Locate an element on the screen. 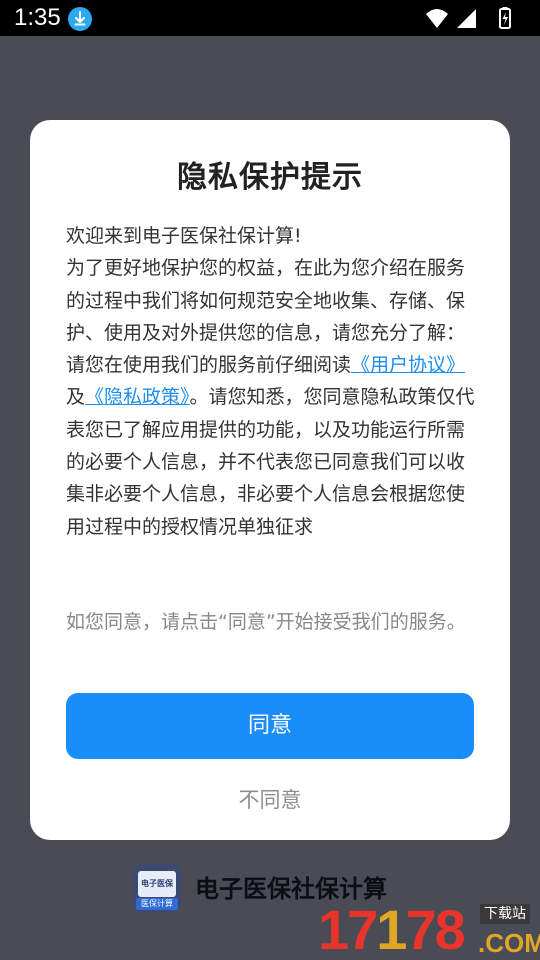 This screenshot has width=540, height=960. agree-hint-text: 如您同意，请点击“同意”开始接受我们的服务。 is located at coordinates (266, 622).